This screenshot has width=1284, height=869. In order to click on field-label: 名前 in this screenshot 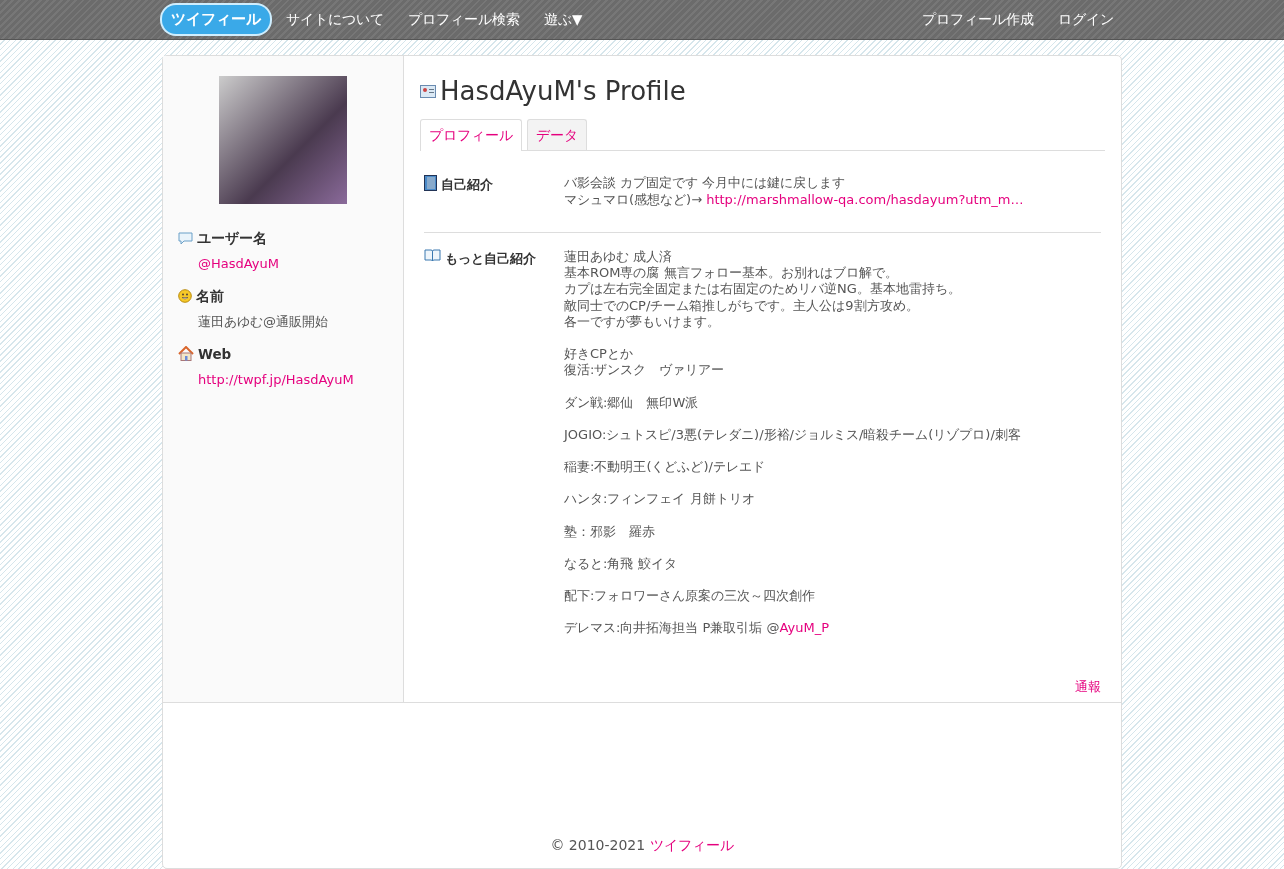, I will do `click(210, 296)`.